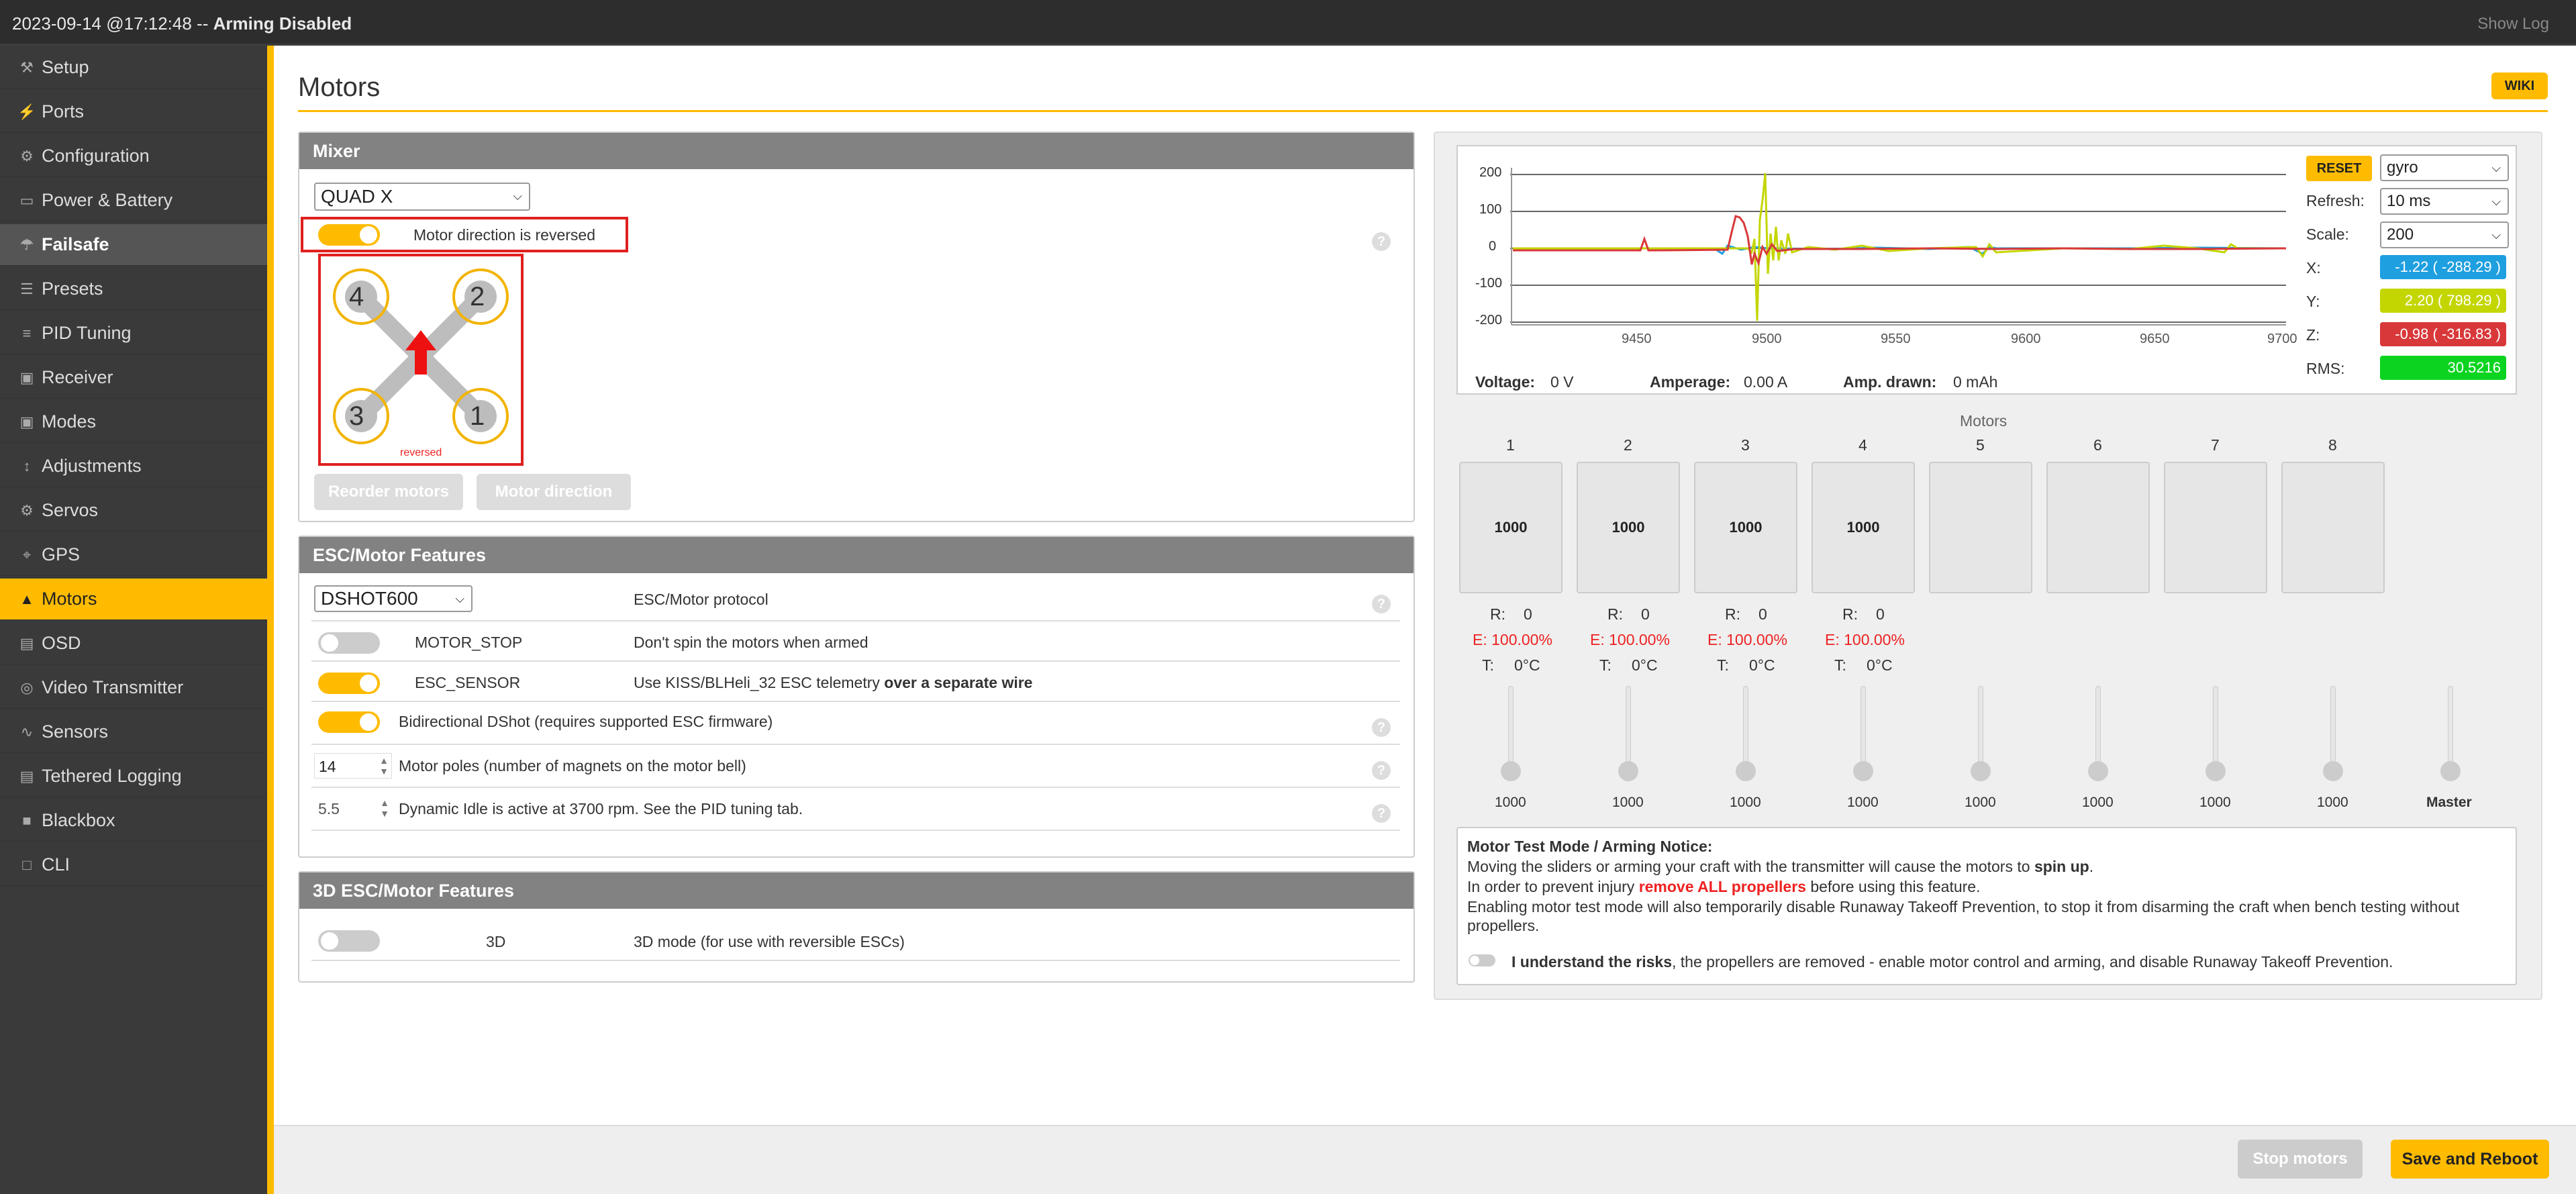  What do you see at coordinates (133, 865) in the screenshot?
I see `sidebar-item-cli: □ CLI` at bounding box center [133, 865].